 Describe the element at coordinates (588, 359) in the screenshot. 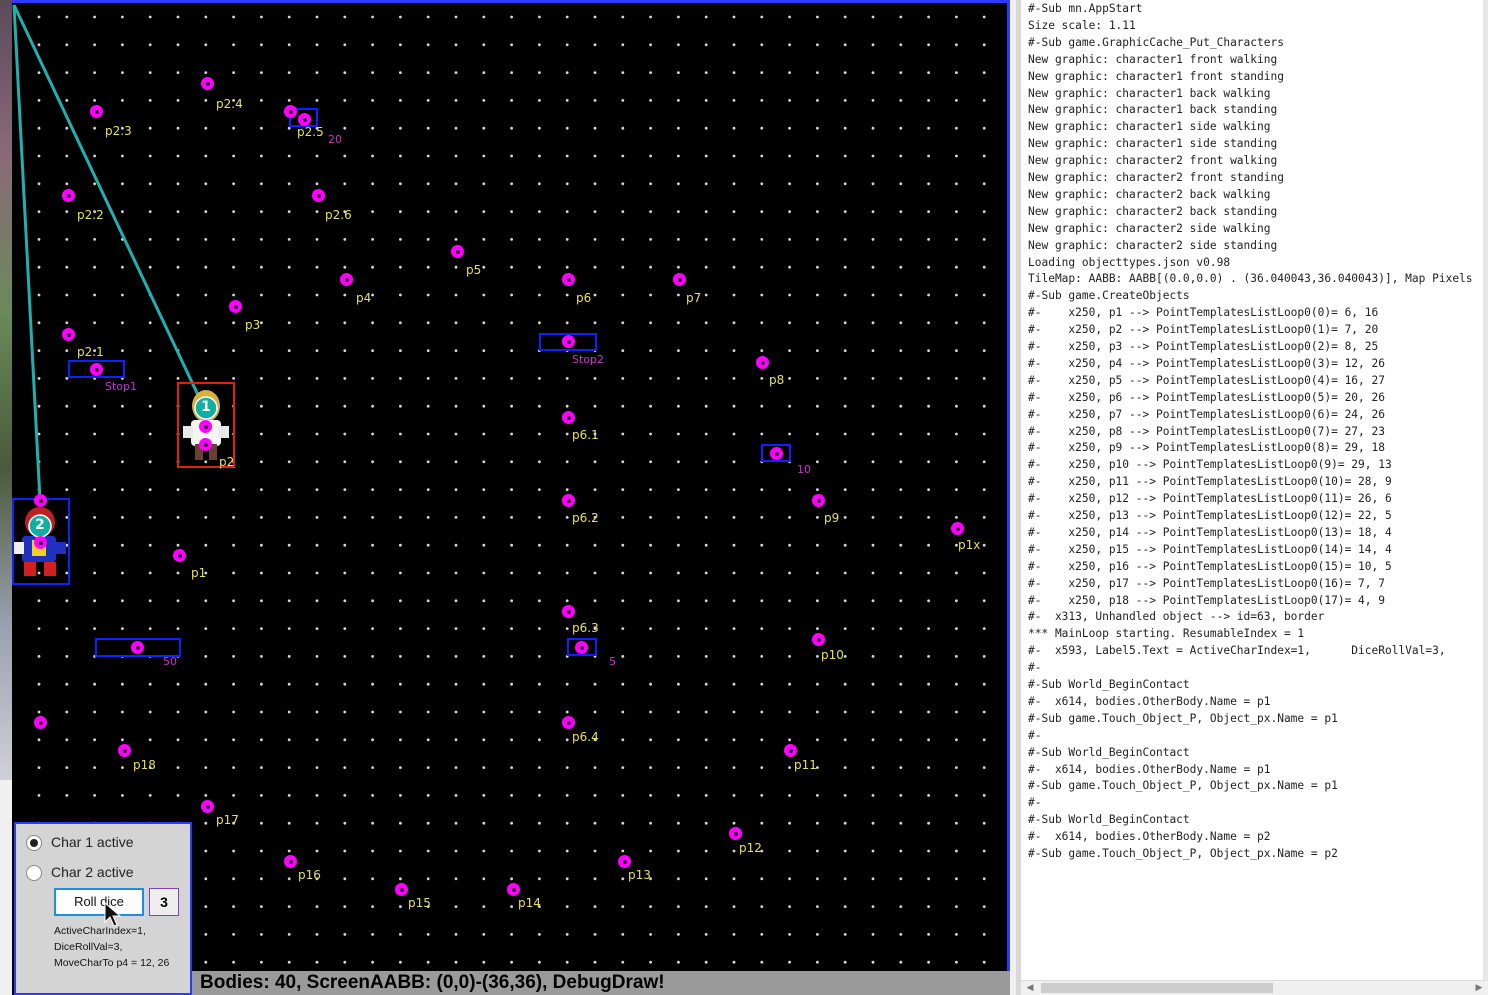

I see `marker-label-stop2: Stop2` at that location.